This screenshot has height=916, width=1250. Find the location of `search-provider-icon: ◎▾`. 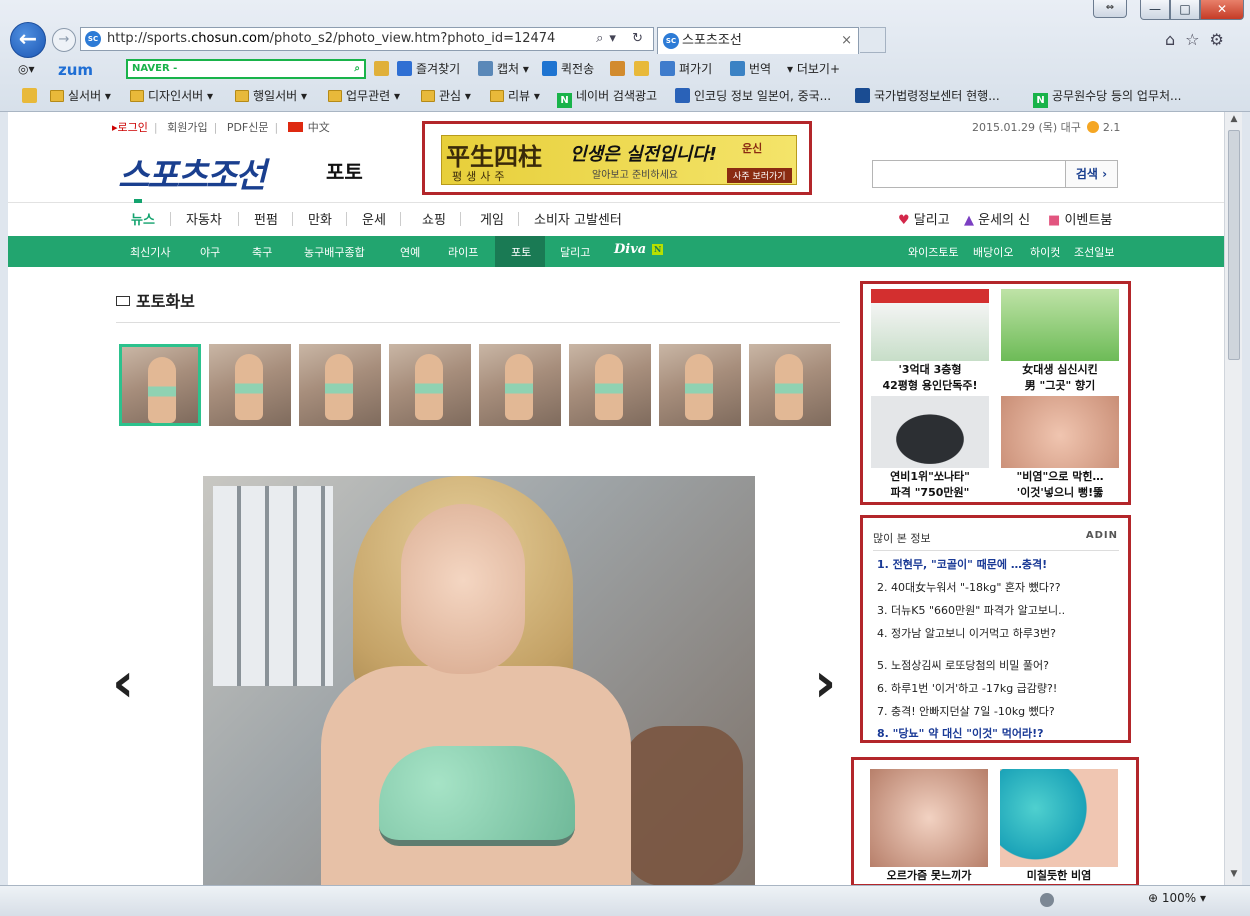

search-provider-icon: ◎▾ is located at coordinates (26, 69).